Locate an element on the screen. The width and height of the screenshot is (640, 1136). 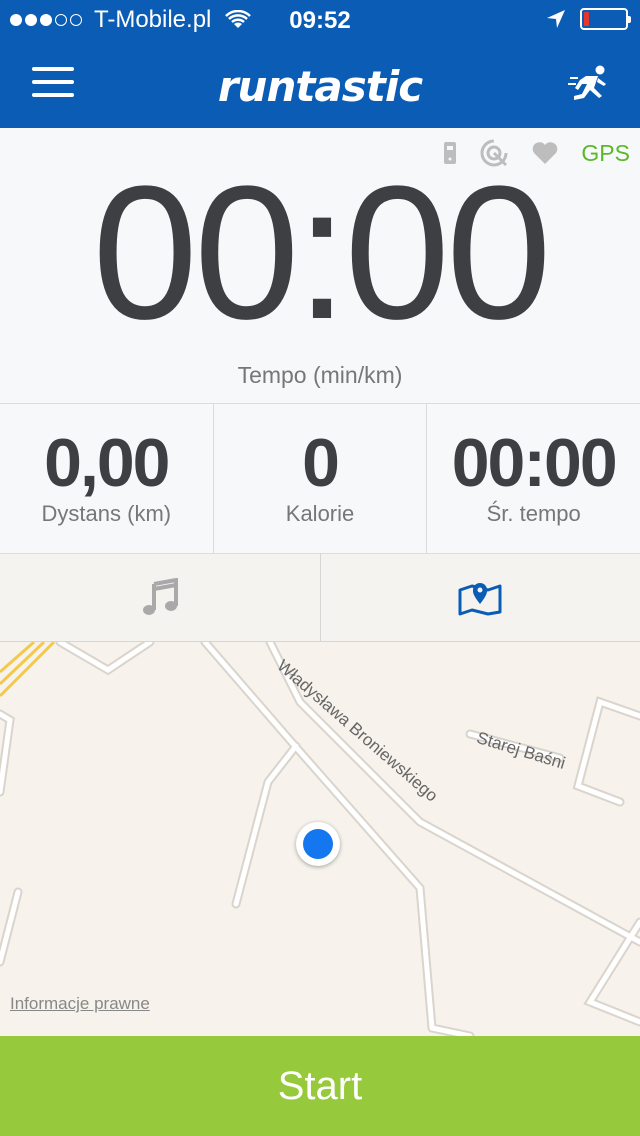
view-tabs is located at coordinates (320, 598).